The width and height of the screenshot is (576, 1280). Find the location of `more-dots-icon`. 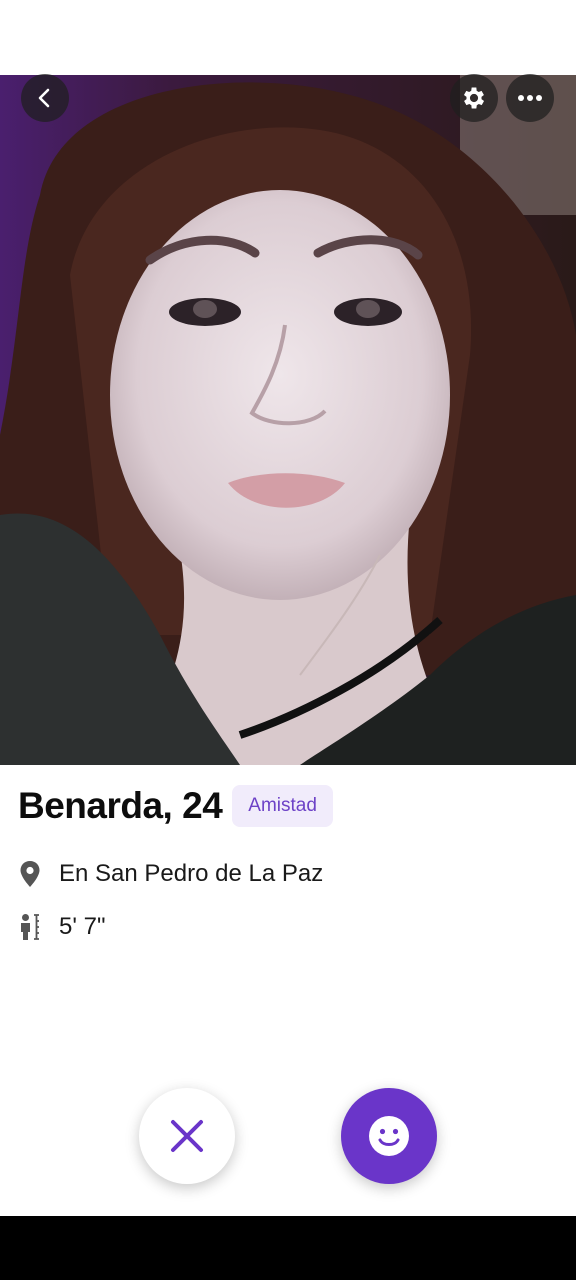

more-dots-icon is located at coordinates (530, 98).